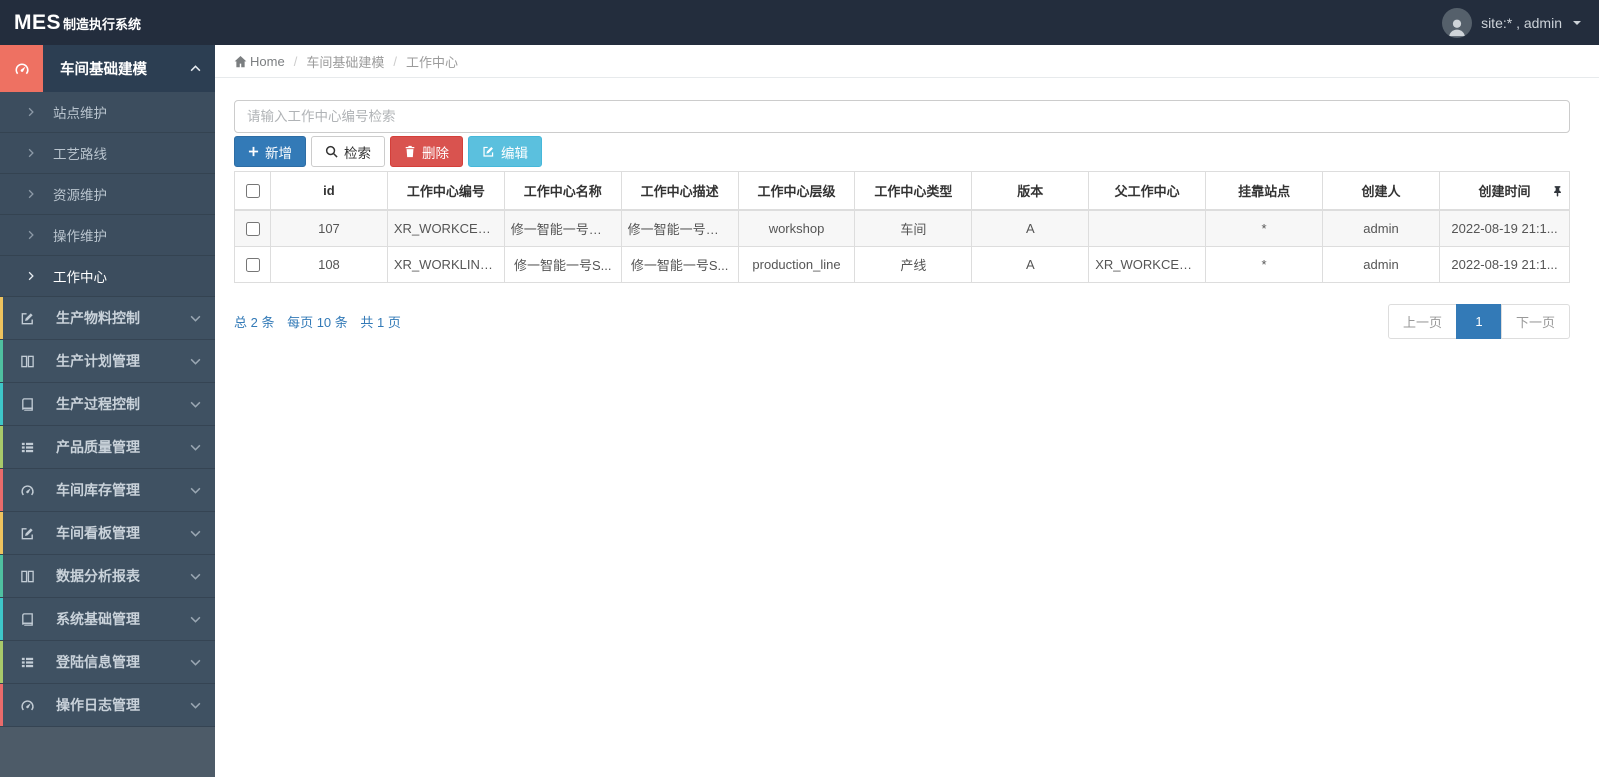 The height and width of the screenshot is (777, 1599). What do you see at coordinates (1535, 321) in the screenshot?
I see `next-page-button: 下一页` at bounding box center [1535, 321].